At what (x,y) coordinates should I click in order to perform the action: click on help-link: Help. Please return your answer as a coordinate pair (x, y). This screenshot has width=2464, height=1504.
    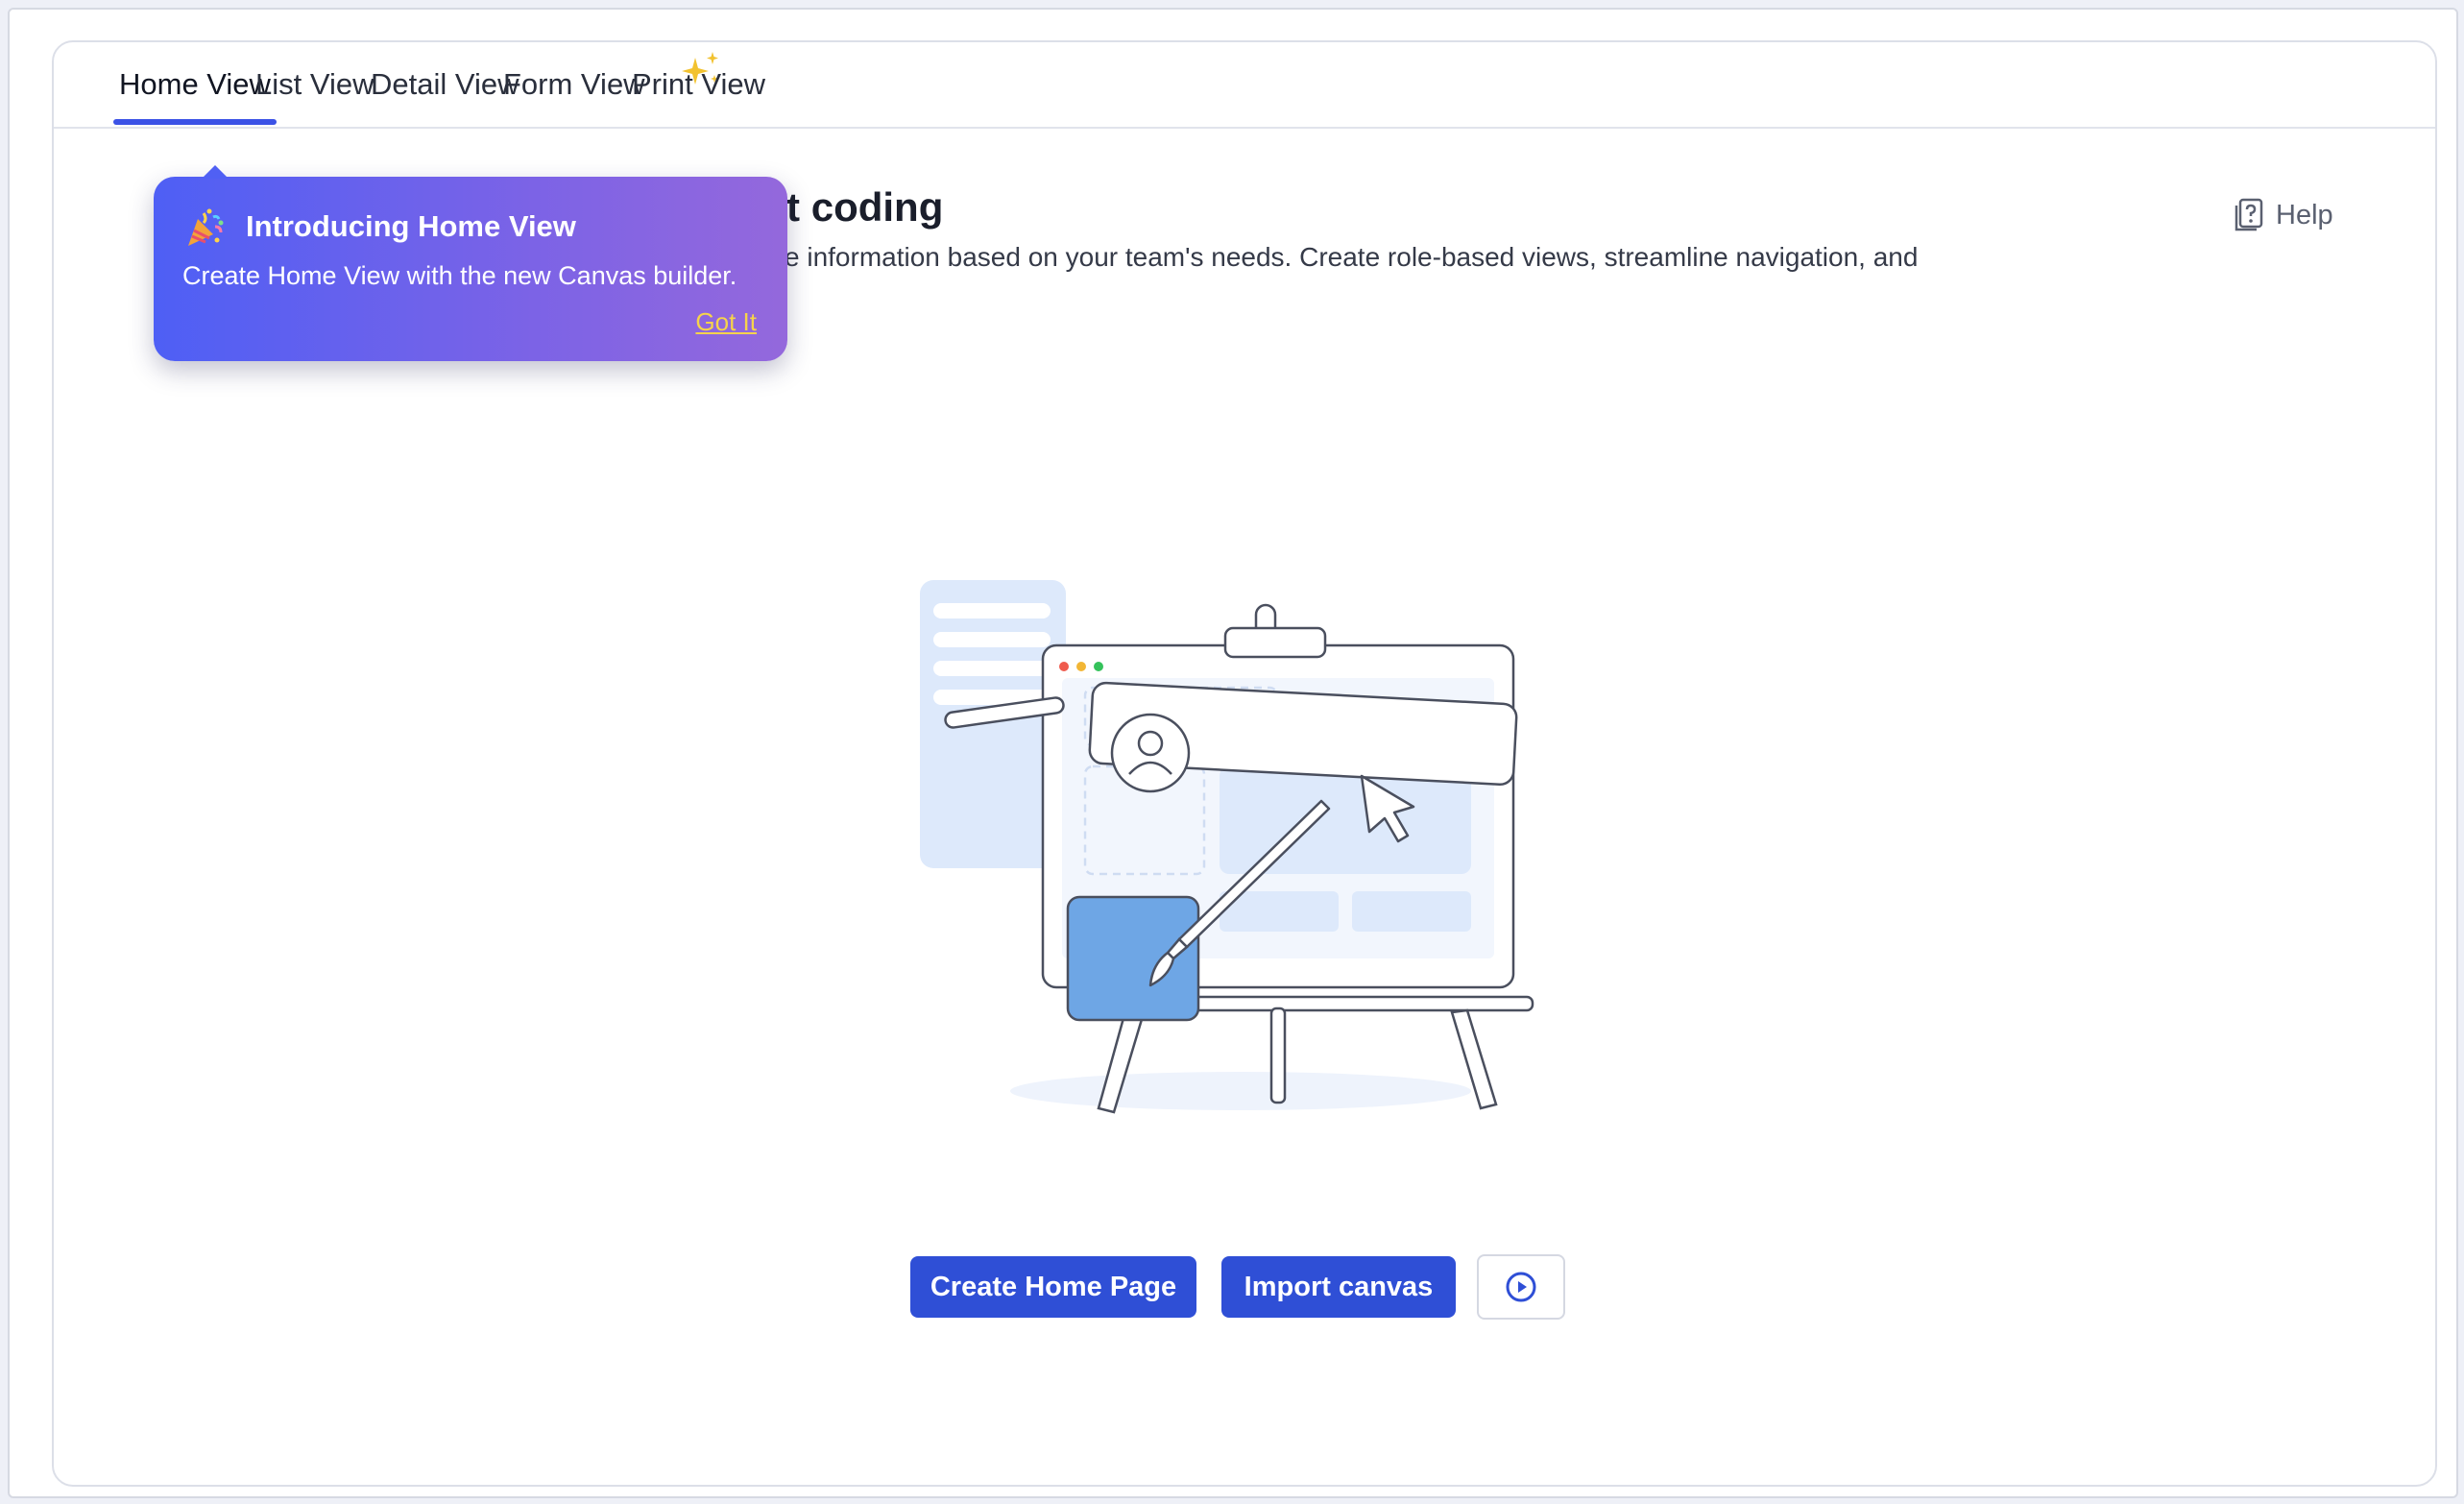
    Looking at the image, I should click on (2284, 215).